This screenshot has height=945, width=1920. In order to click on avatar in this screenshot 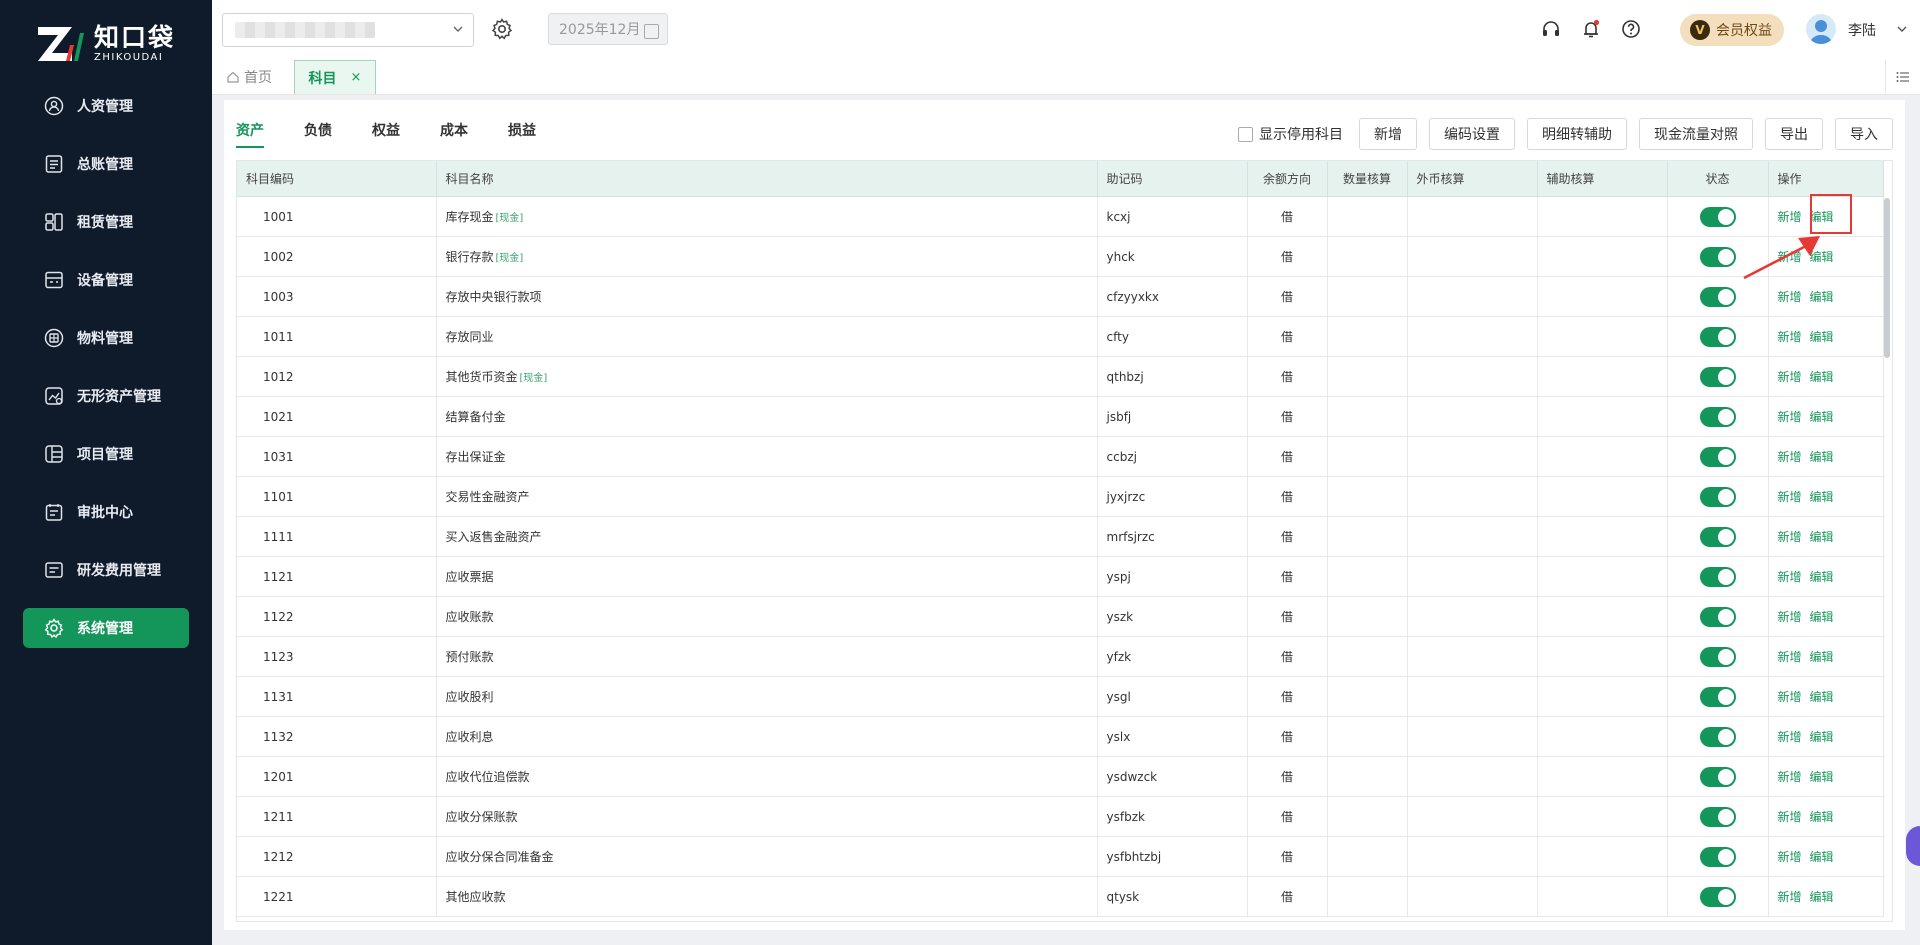, I will do `click(1821, 29)`.